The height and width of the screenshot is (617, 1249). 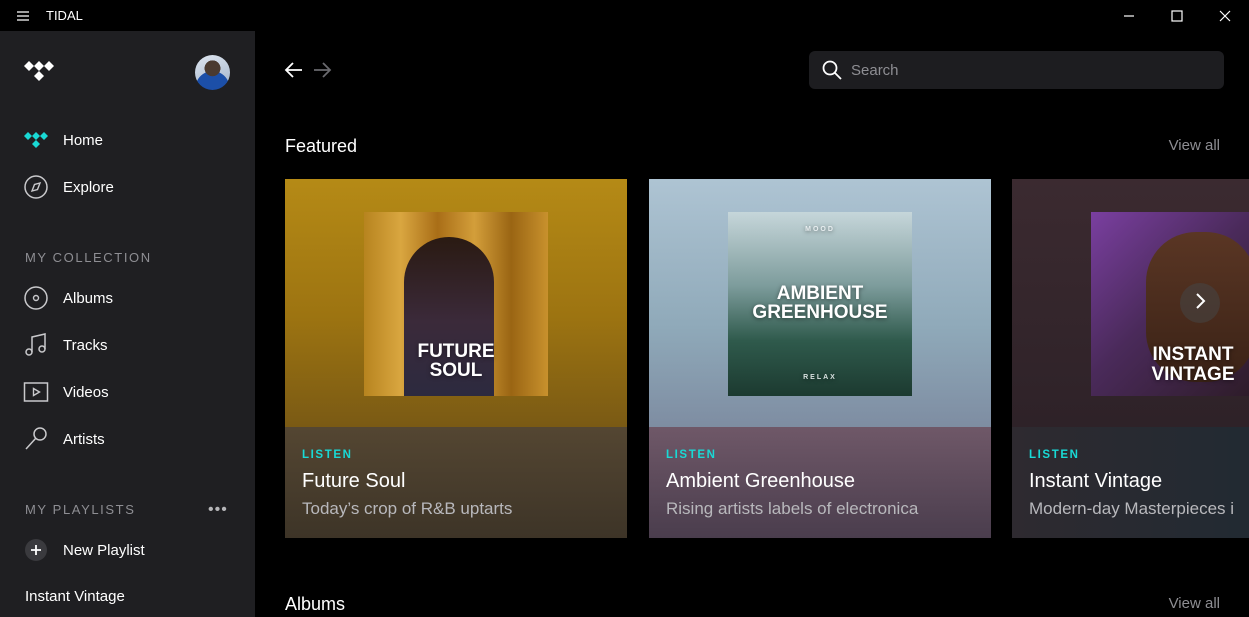 I want to click on future-soul-cover: FUTURE SOUL, so click(x=456, y=304).